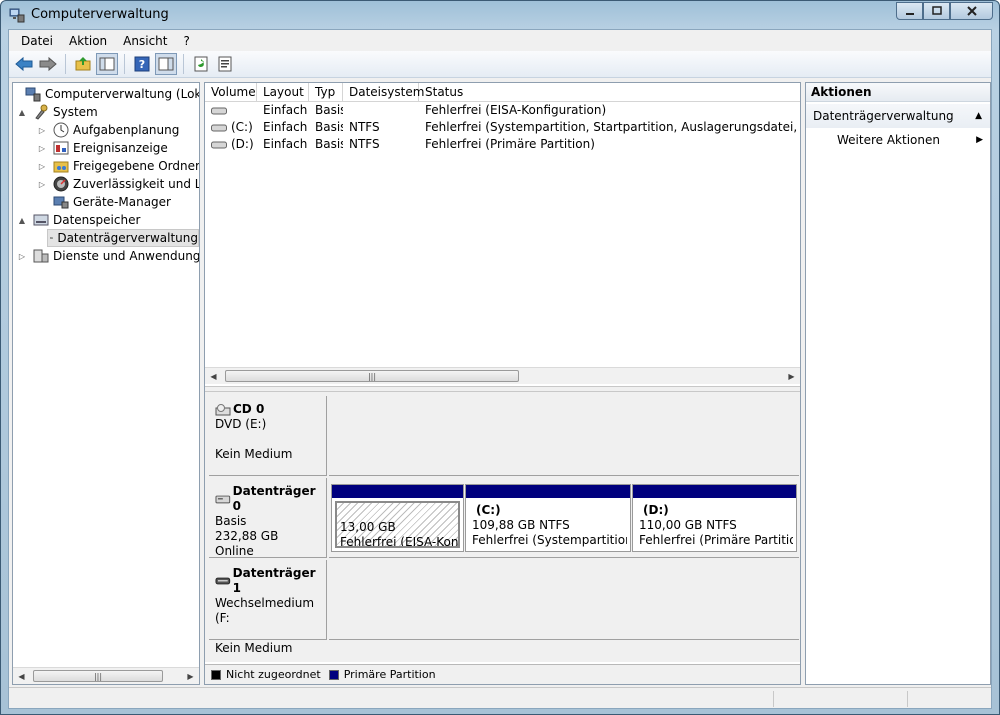 This screenshot has height=715, width=1000. What do you see at coordinates (383, 92) in the screenshot?
I see `column-header-dateisystem: Dateisystem` at bounding box center [383, 92].